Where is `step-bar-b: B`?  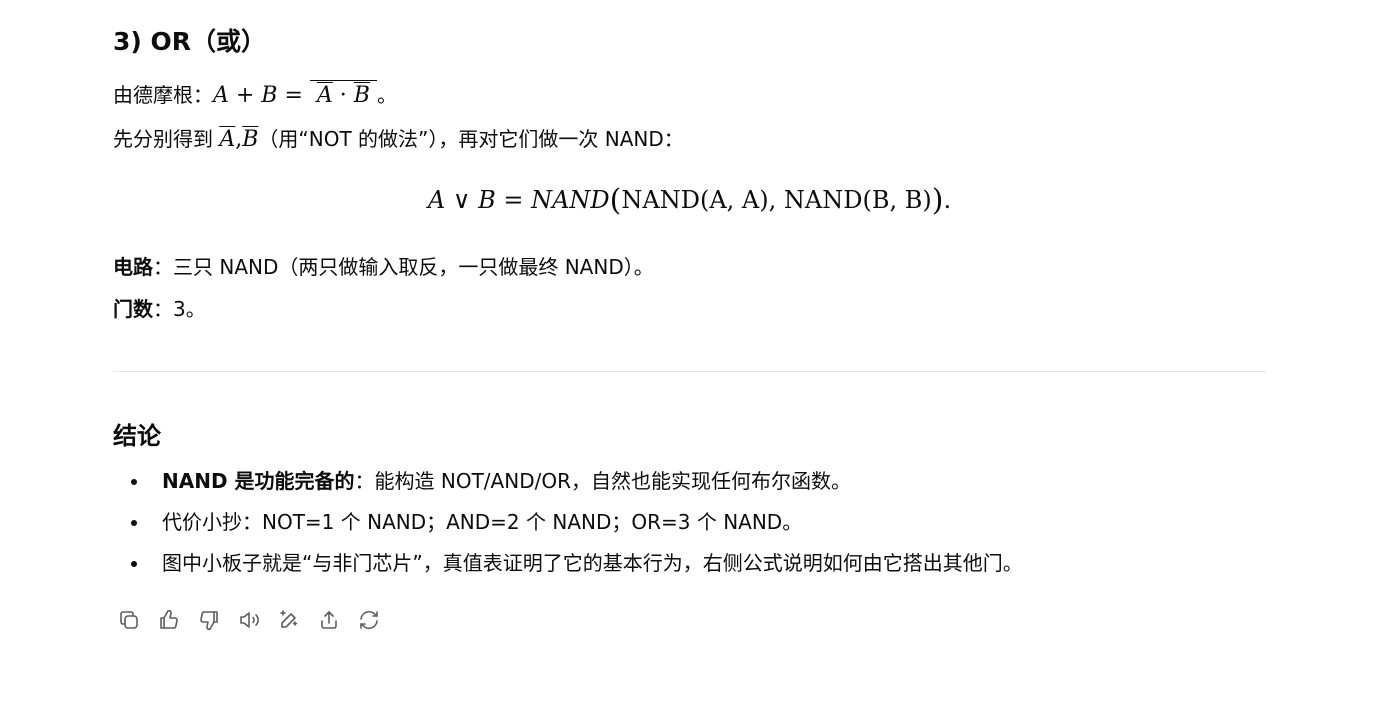 step-bar-b: B is located at coordinates (250, 139).